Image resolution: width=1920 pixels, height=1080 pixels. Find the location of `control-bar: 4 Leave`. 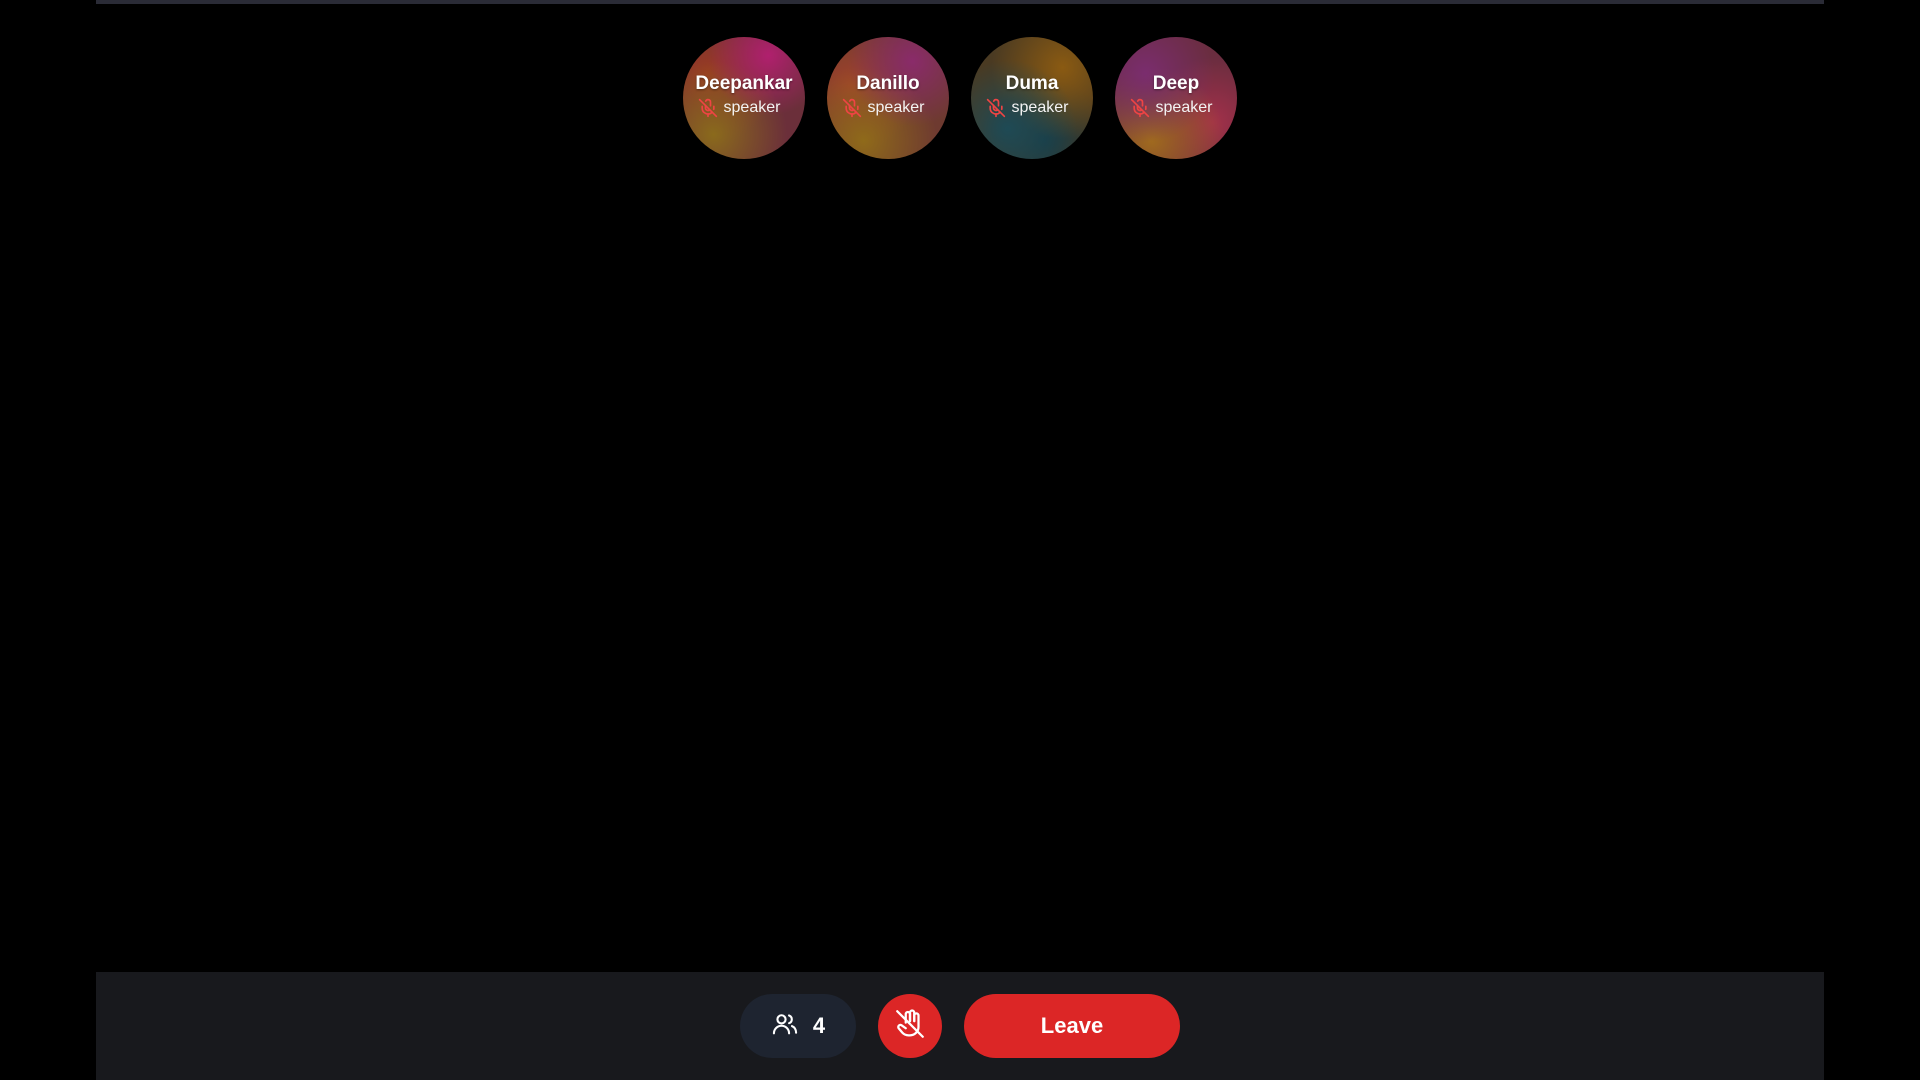

control-bar: 4 Leave is located at coordinates (960, 1026).